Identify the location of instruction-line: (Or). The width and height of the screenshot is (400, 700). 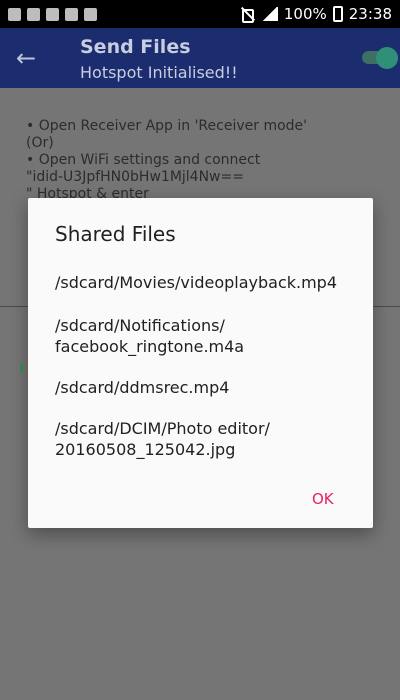
(40, 143).